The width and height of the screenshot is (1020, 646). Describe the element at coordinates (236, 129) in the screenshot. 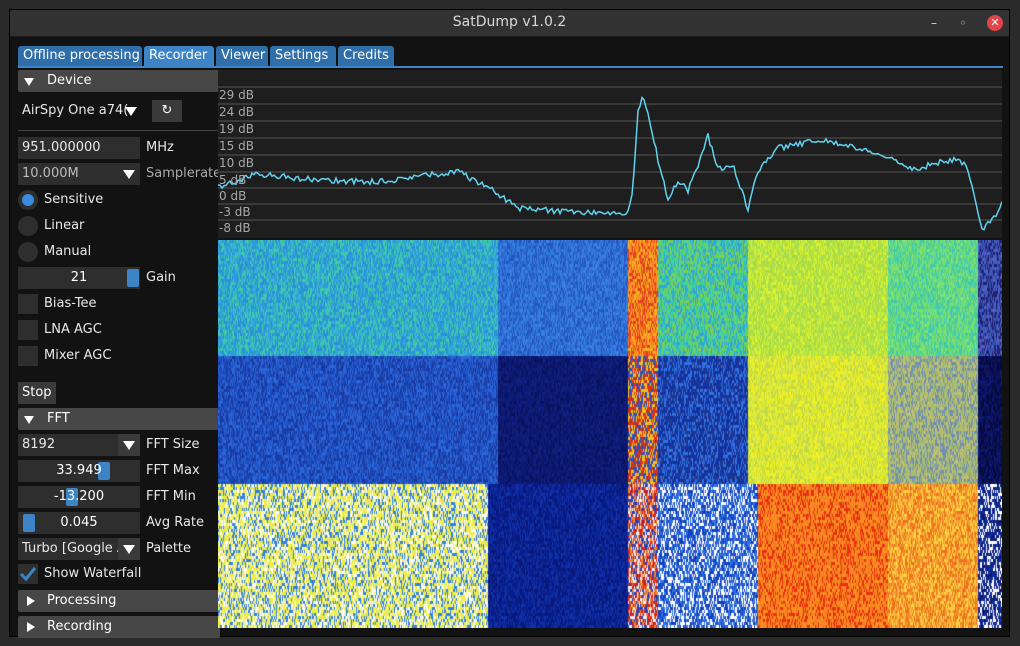

I see `db-label: 19 dB` at that location.